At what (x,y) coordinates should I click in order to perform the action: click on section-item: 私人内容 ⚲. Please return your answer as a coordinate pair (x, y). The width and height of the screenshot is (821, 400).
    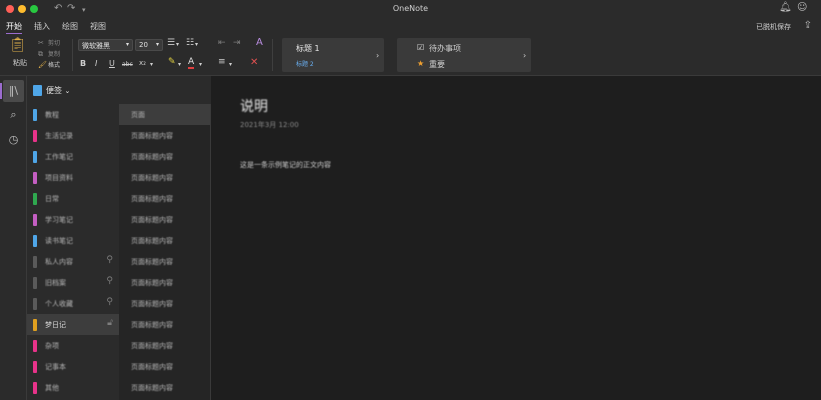
    Looking at the image, I should click on (73, 261).